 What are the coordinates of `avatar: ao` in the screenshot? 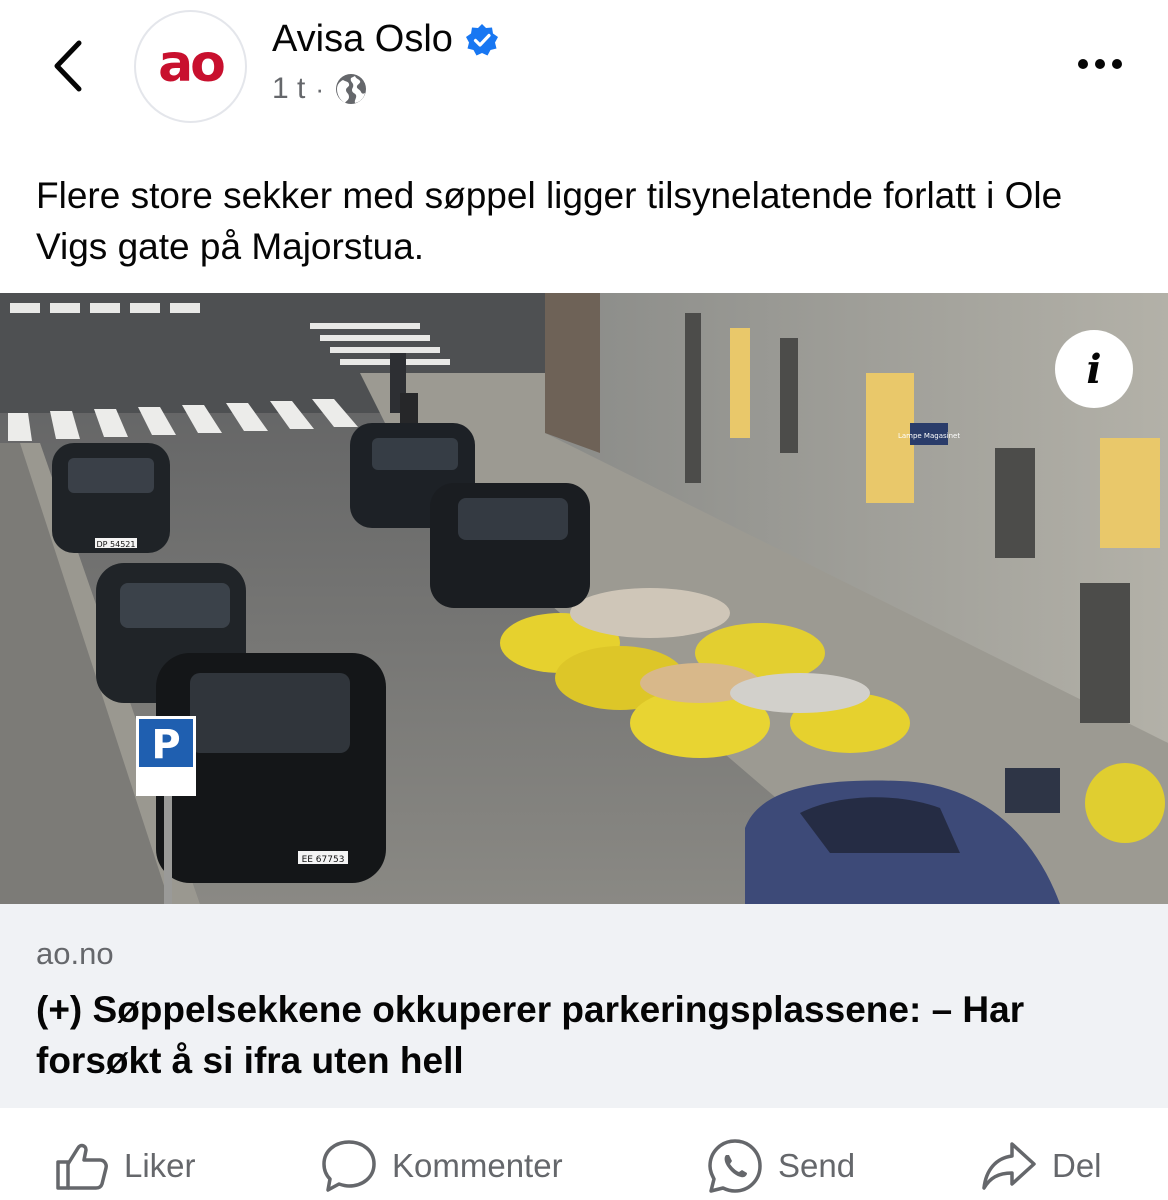 It's located at (190, 66).